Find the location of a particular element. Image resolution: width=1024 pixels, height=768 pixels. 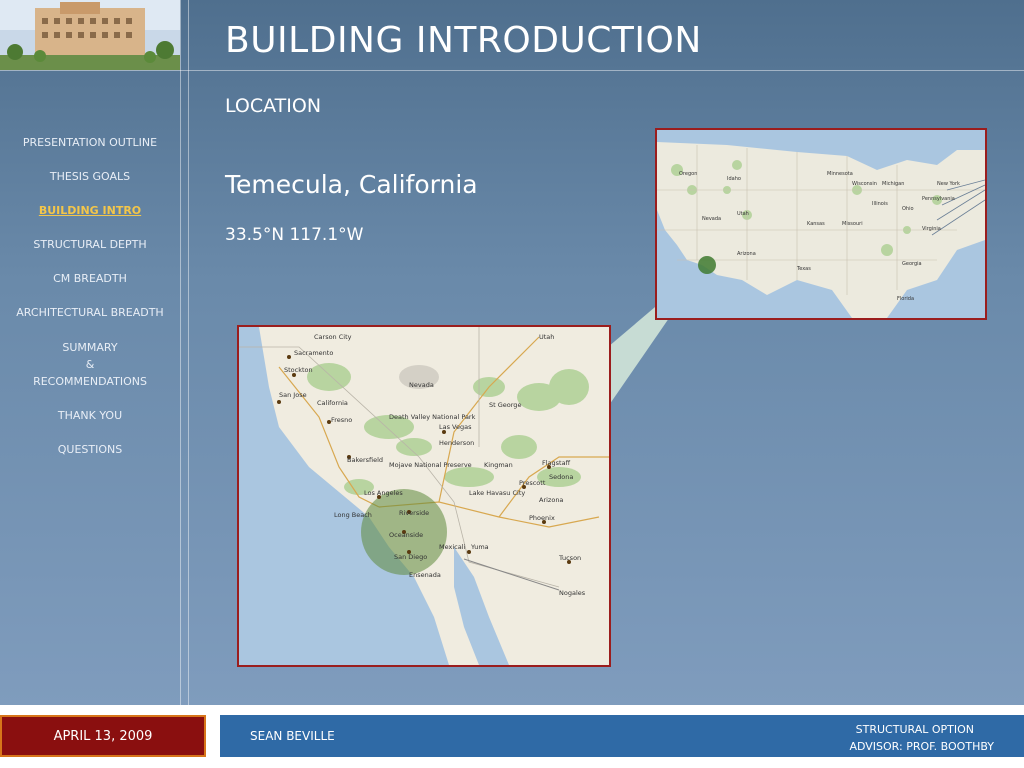

nav-label: STRUCTURAL DEPTH is located at coordinates (90, 244).